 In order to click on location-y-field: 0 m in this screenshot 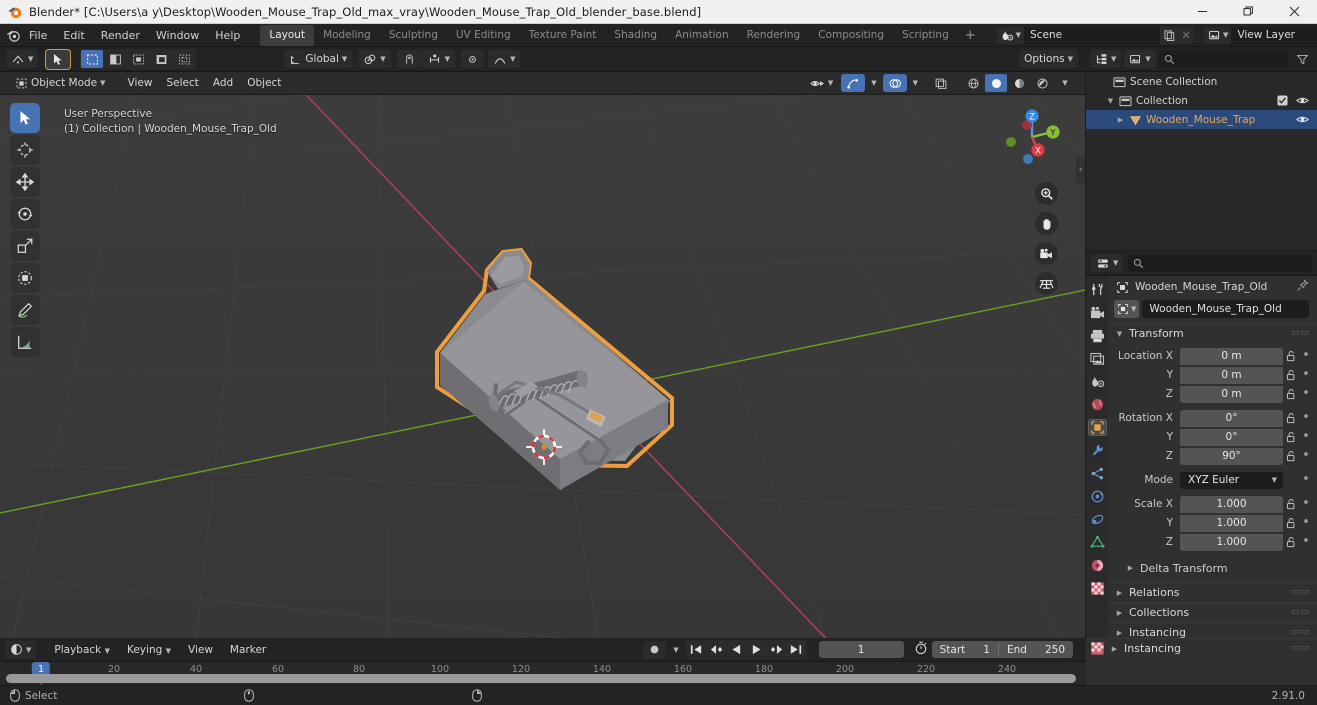, I will do `click(1231, 375)`.